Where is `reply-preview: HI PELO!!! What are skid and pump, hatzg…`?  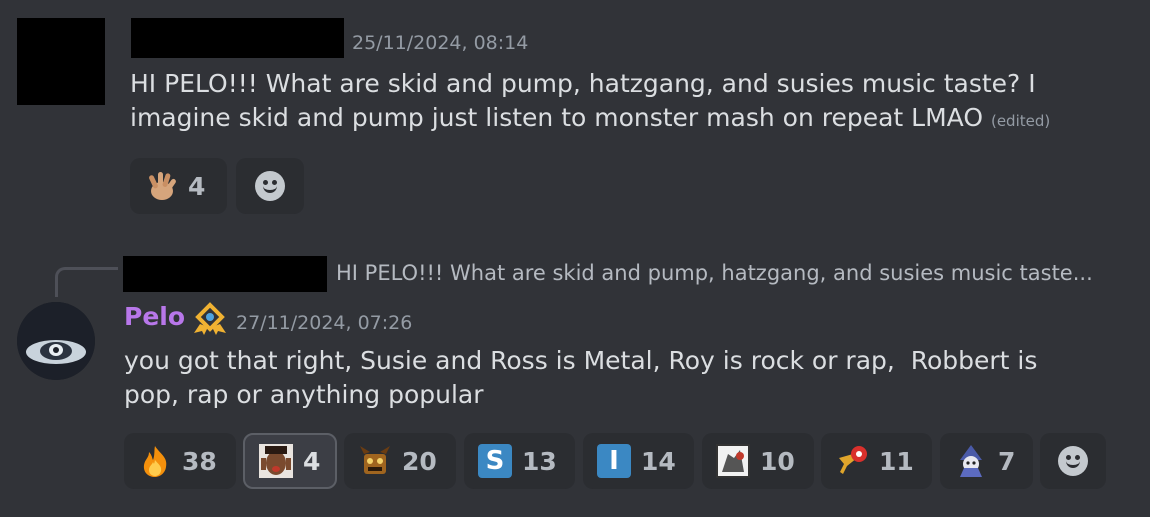
reply-preview: HI PELO!!! What are skid and pump, hatzg… is located at coordinates (714, 273).